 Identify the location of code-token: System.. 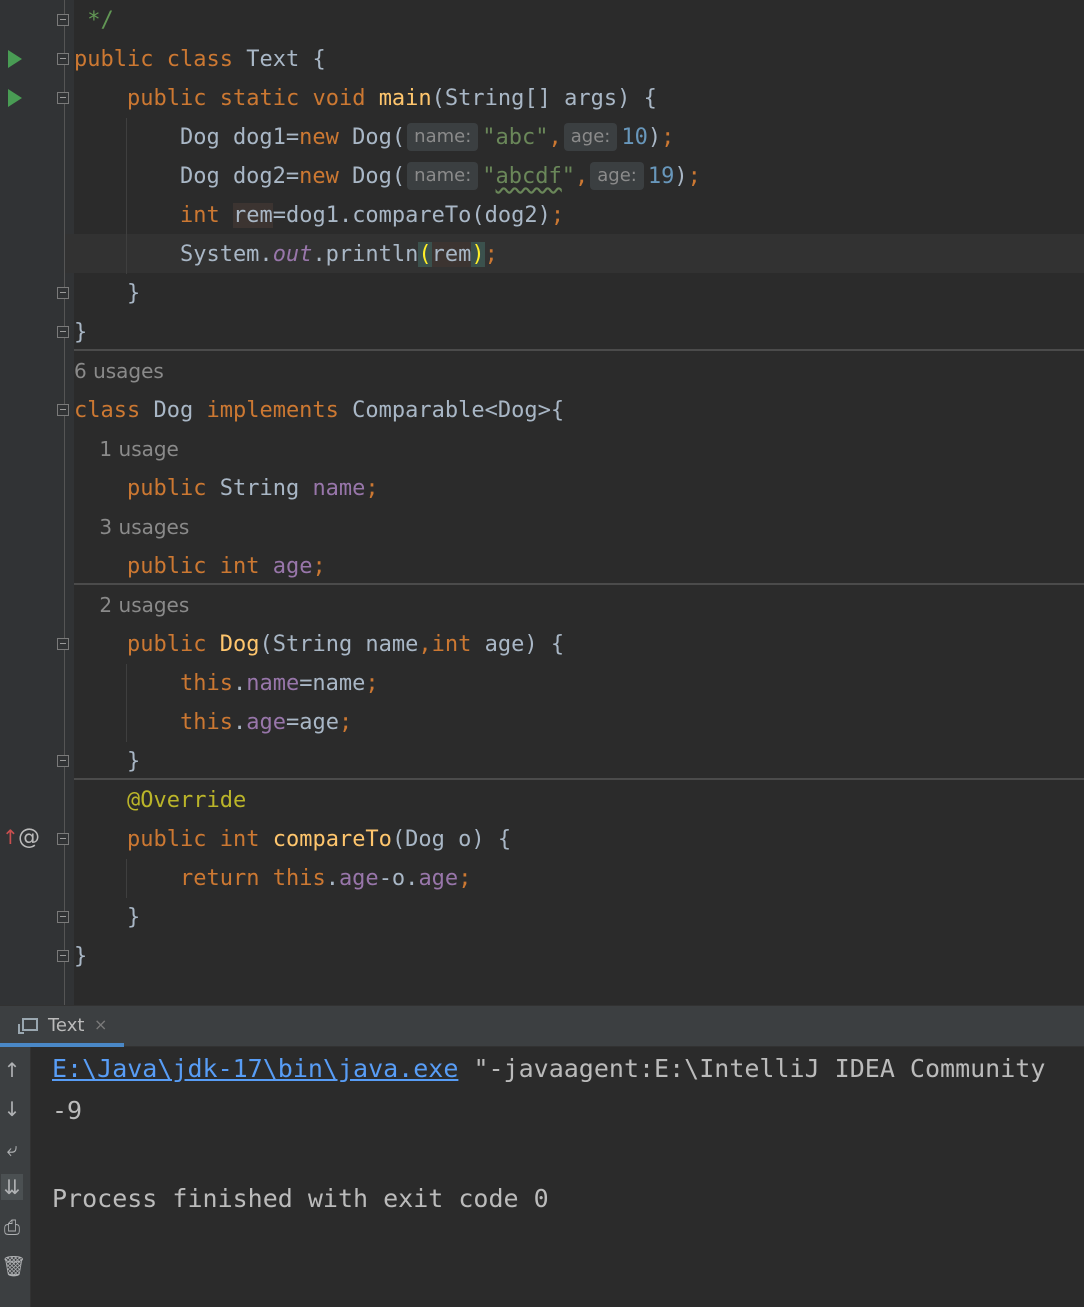
(173, 254).